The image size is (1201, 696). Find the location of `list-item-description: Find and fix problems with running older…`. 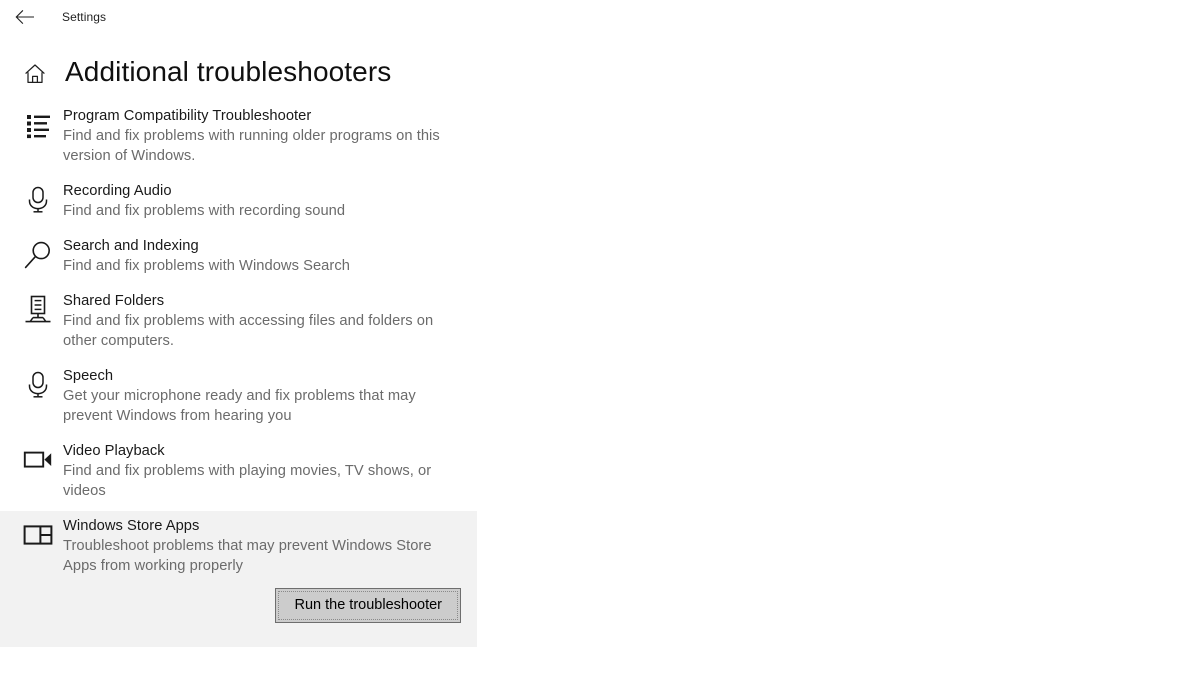

list-item-description: Find and fix problems with running older… is located at coordinates (251, 146).